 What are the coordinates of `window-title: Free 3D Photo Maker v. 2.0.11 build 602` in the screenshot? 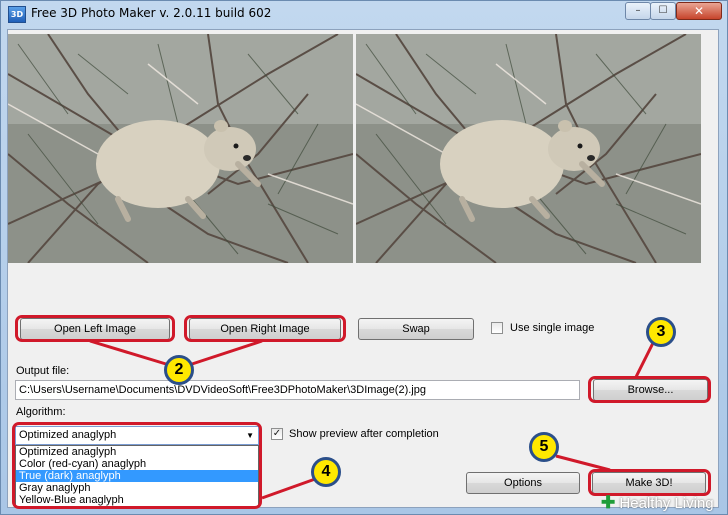 It's located at (151, 13).